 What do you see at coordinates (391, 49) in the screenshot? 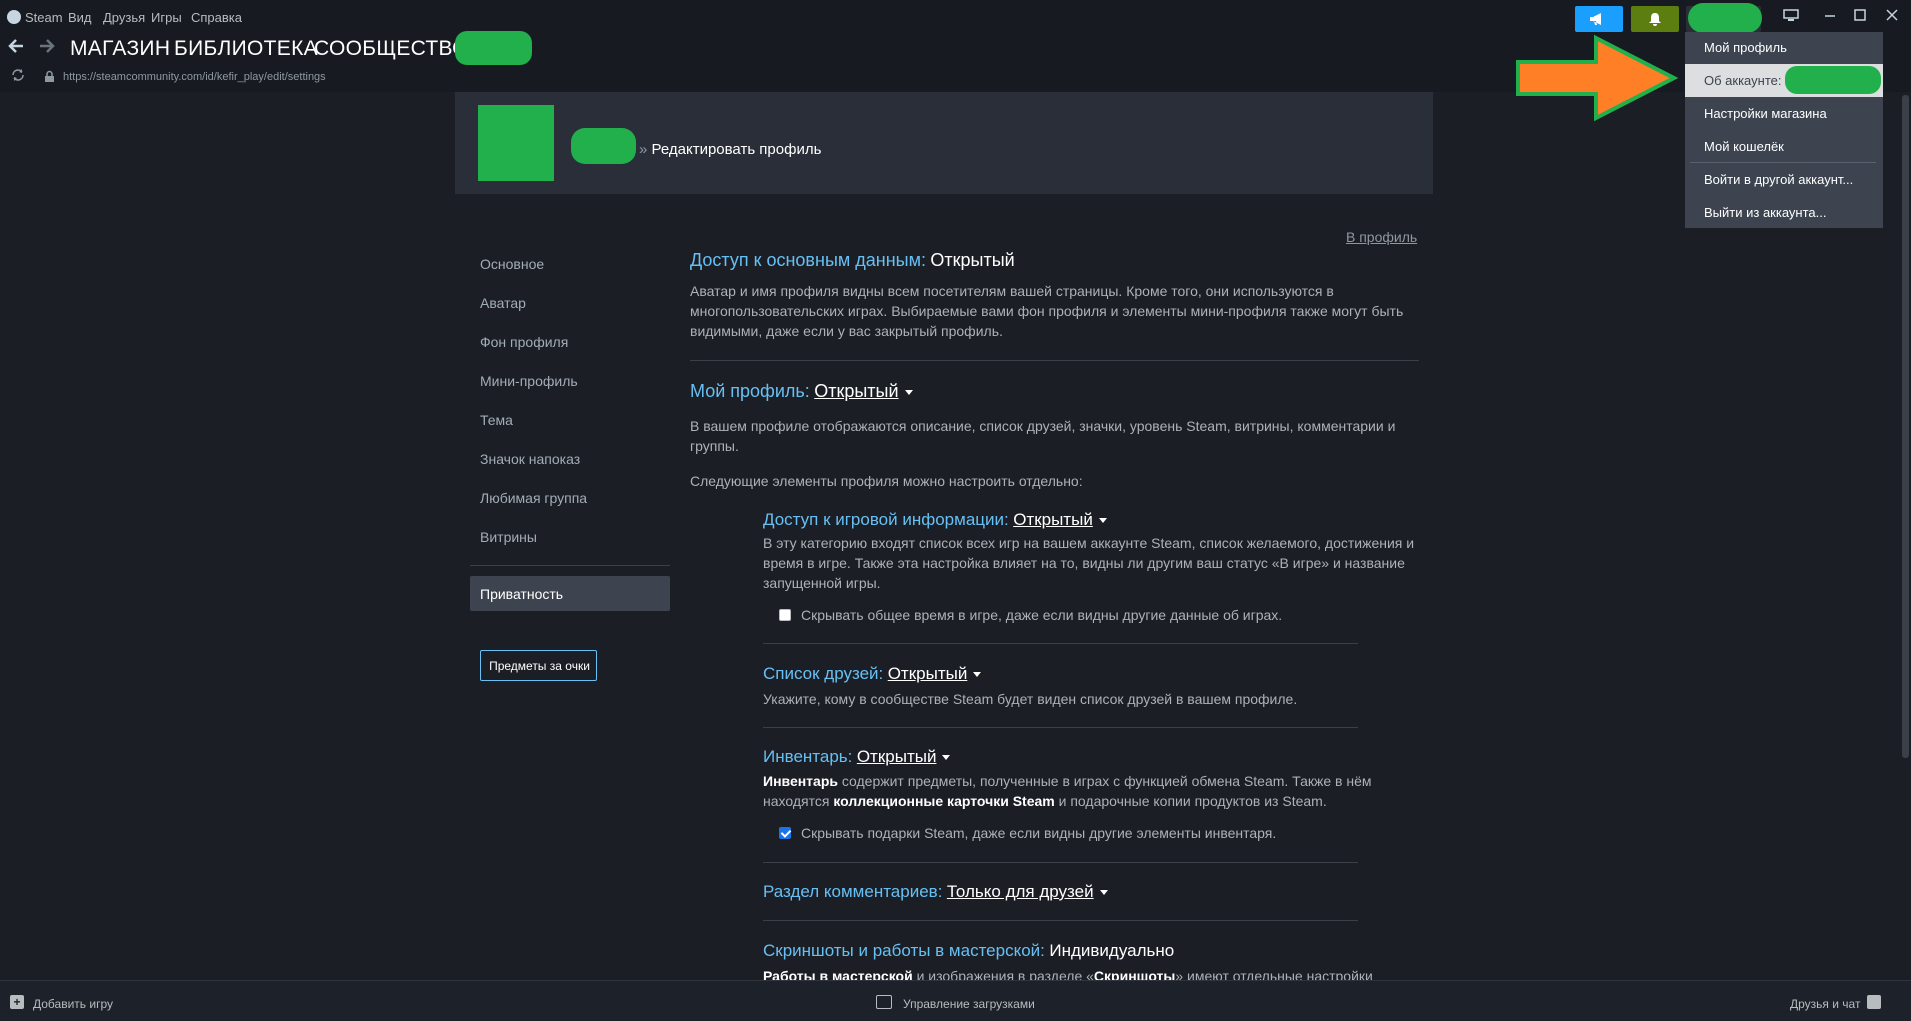
I see `nav-community: СООБЩЕСТВО` at bounding box center [391, 49].